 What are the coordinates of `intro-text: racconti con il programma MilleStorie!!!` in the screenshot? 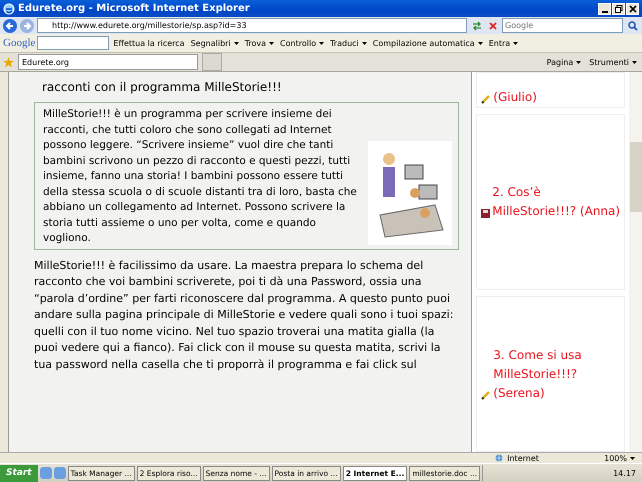 It's located at (162, 87).